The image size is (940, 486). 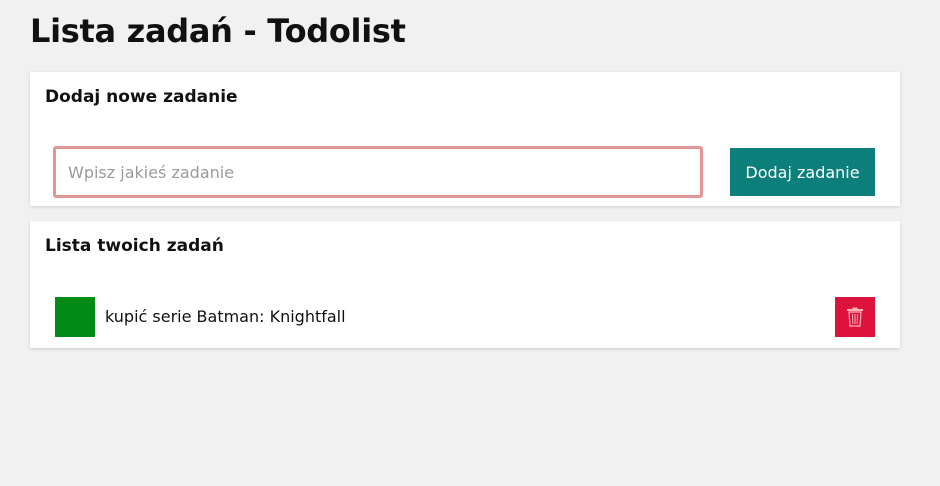 What do you see at coordinates (802, 172) in the screenshot?
I see `add-task-button: Dodaj zadanie` at bounding box center [802, 172].